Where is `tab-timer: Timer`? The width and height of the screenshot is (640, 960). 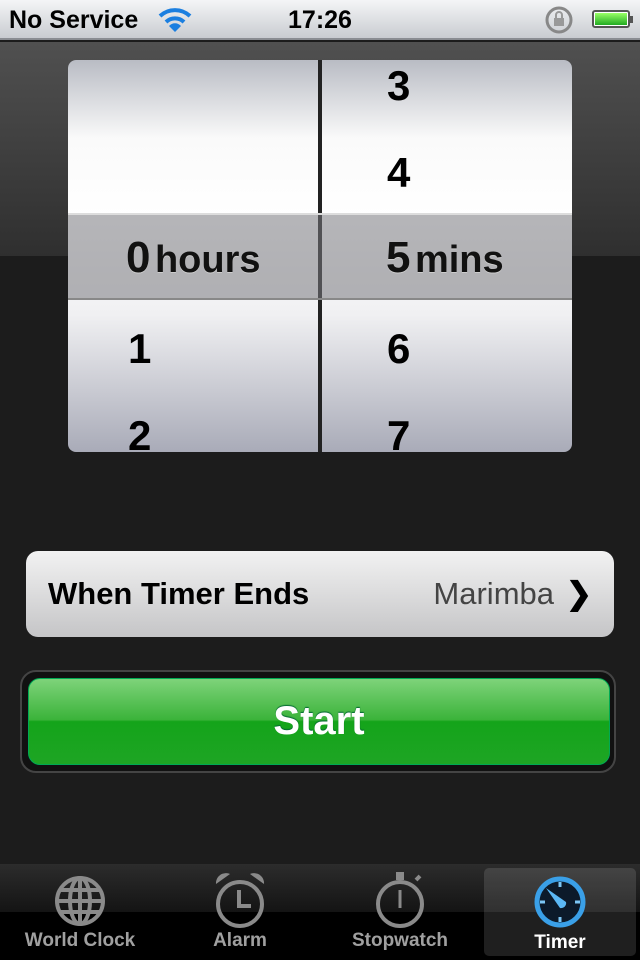 tab-timer: Timer is located at coordinates (560, 912).